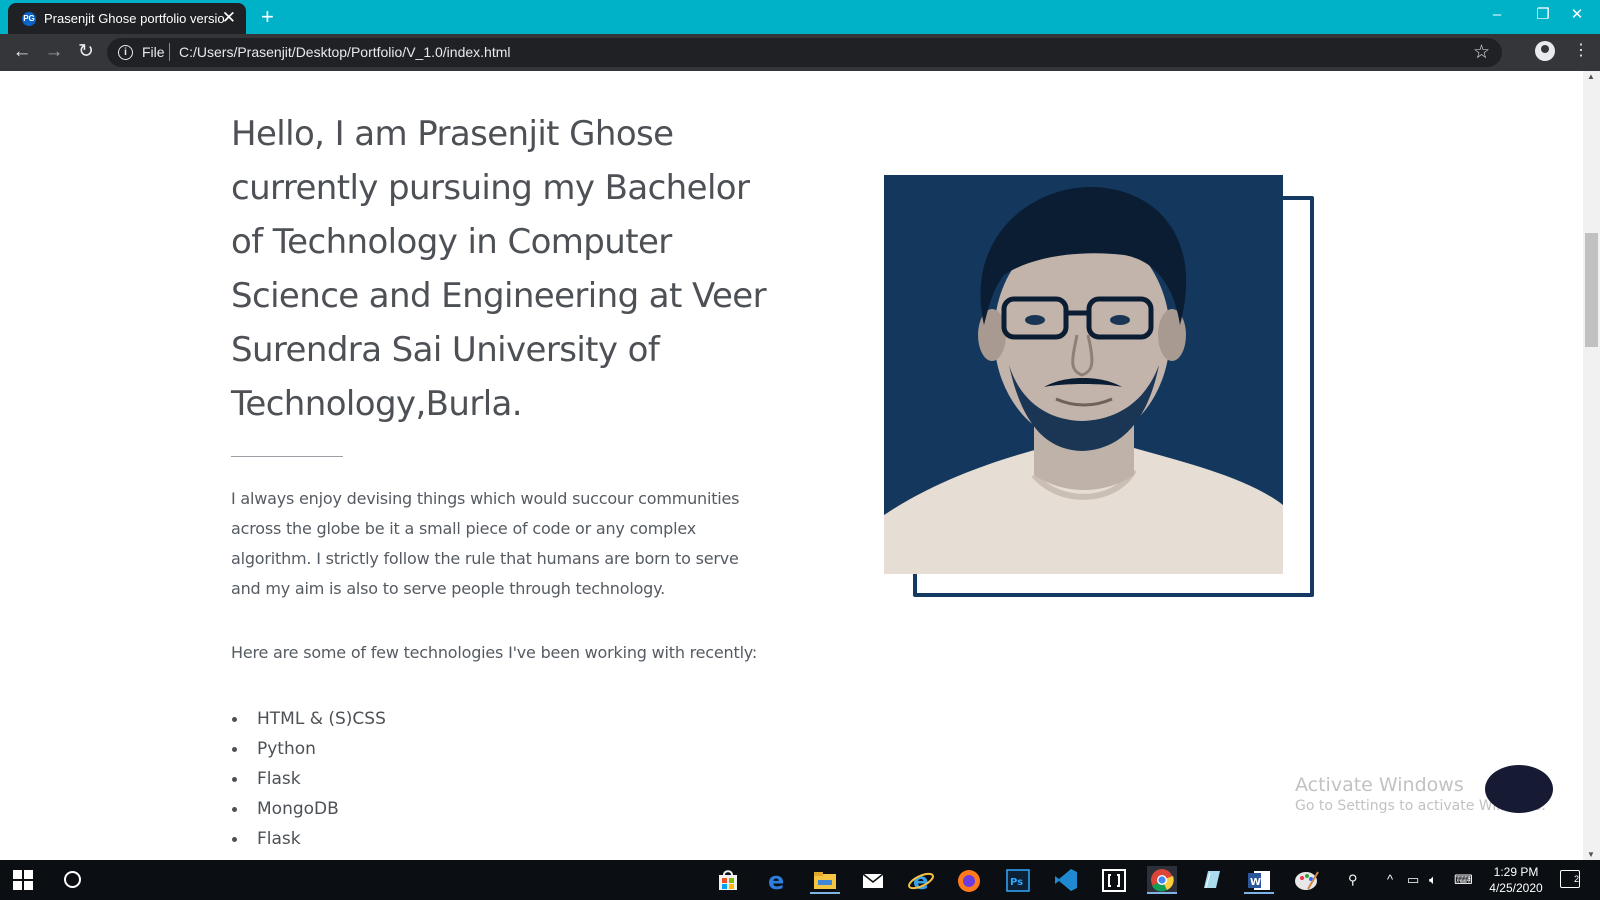 The image size is (1600, 900). Describe the element at coordinates (308, 809) in the screenshot. I see `list-item: MongoDB` at that location.